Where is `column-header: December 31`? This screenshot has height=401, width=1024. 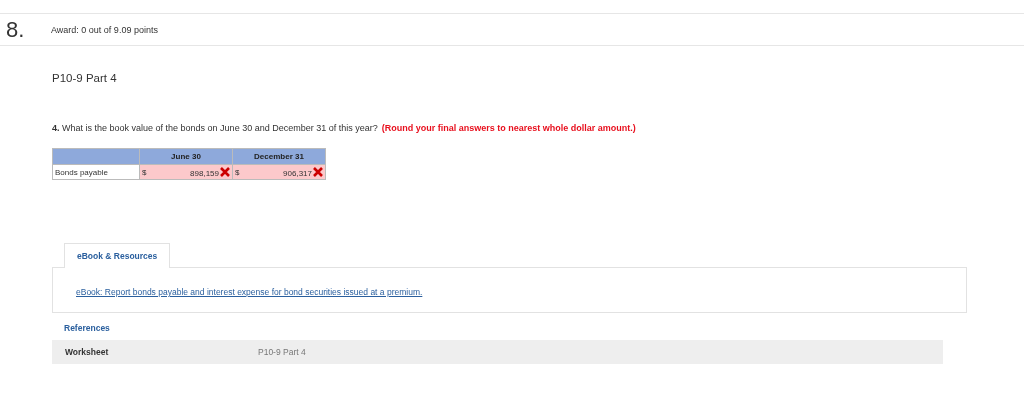
column-header: December 31 is located at coordinates (279, 156).